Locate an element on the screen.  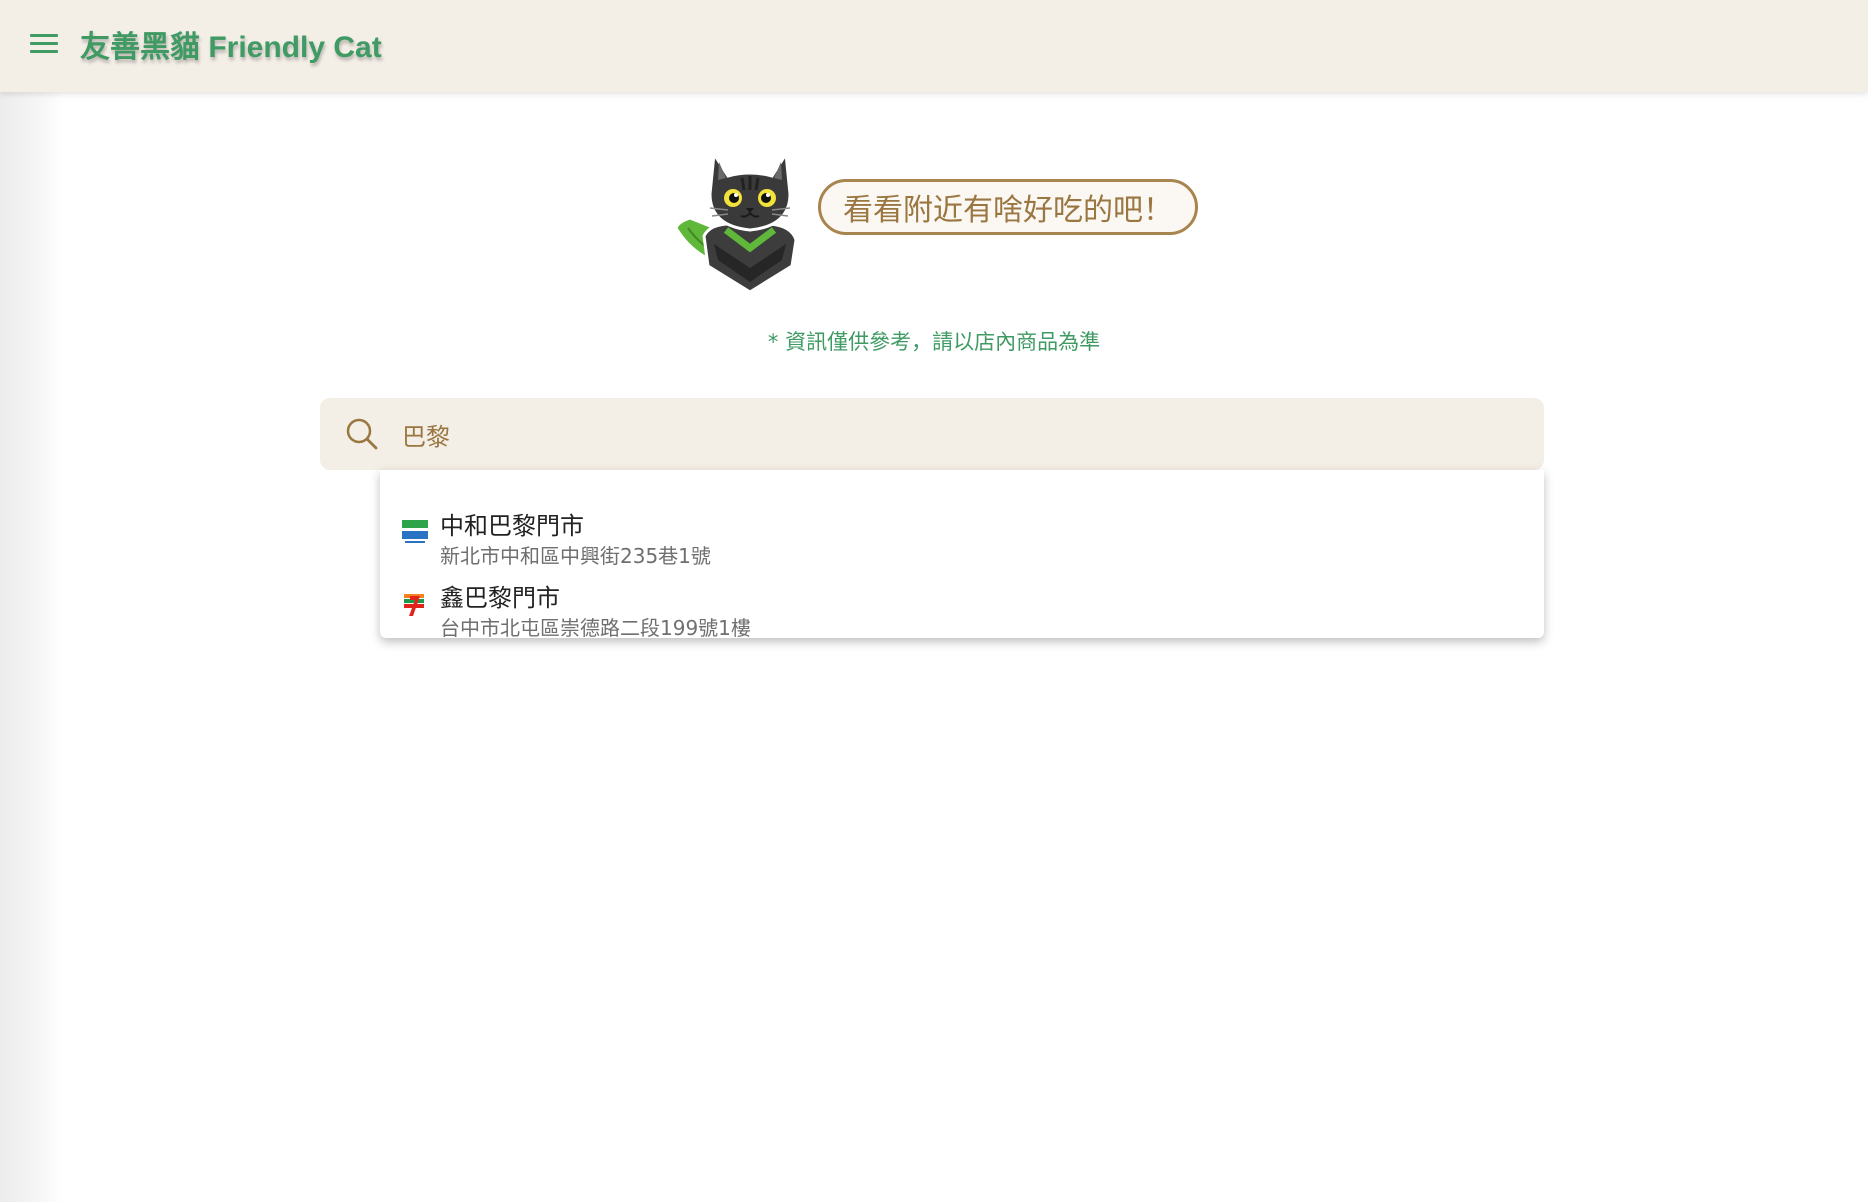
list-item: 中和巴黎門市 新北市中和區中興街235巷1號 is located at coordinates (962, 529).